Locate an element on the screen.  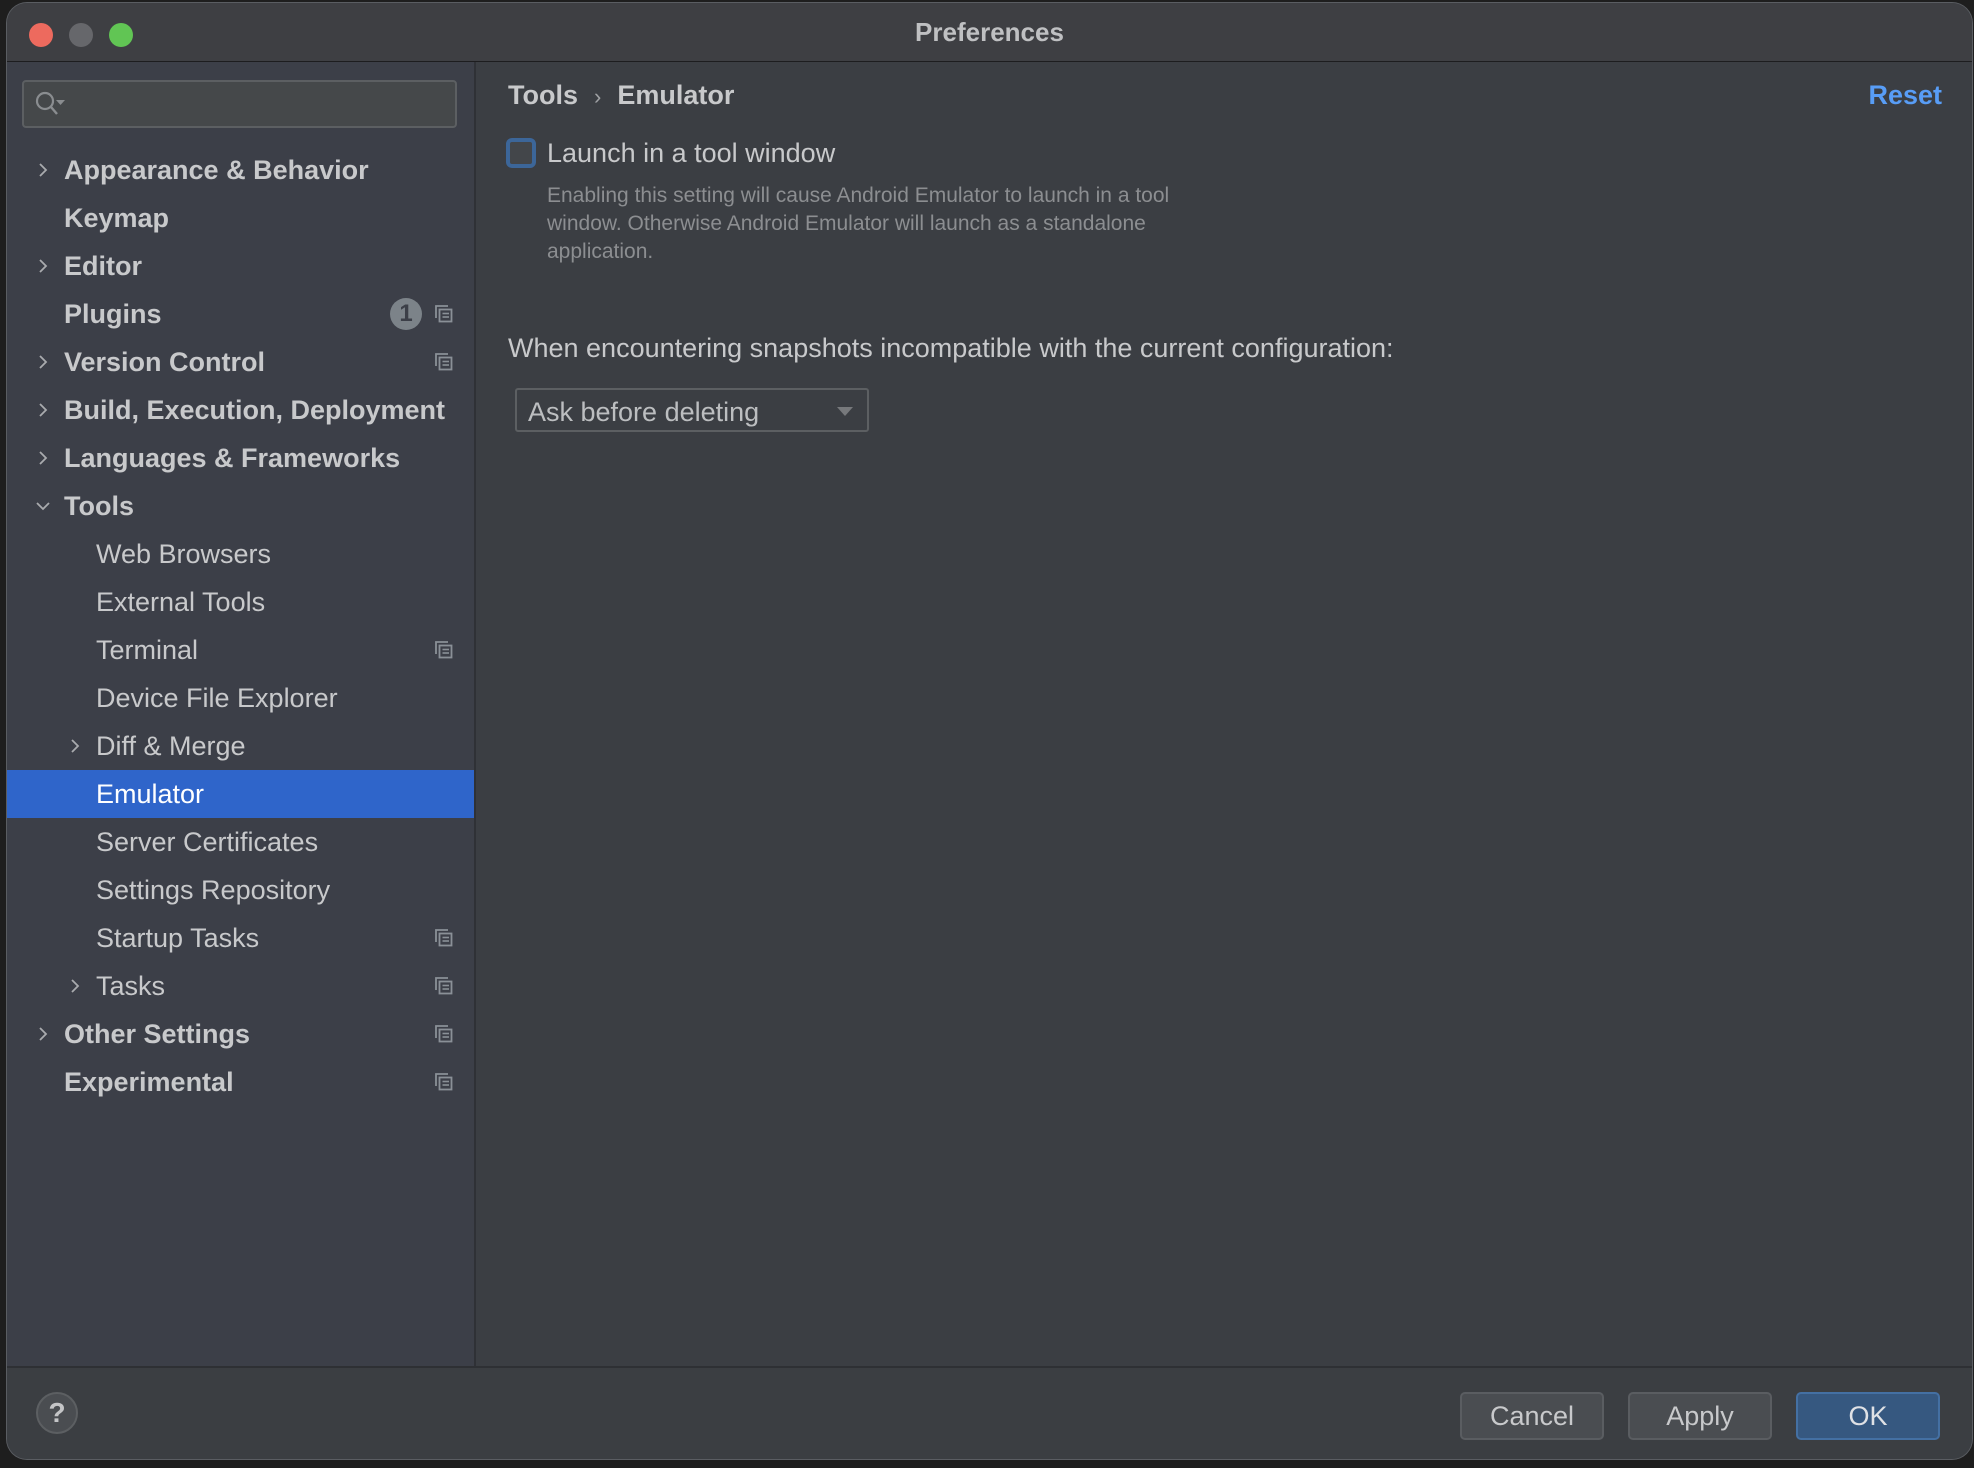
sidebar-item-server-certificates: Server Certificates is located at coordinates (240, 842).